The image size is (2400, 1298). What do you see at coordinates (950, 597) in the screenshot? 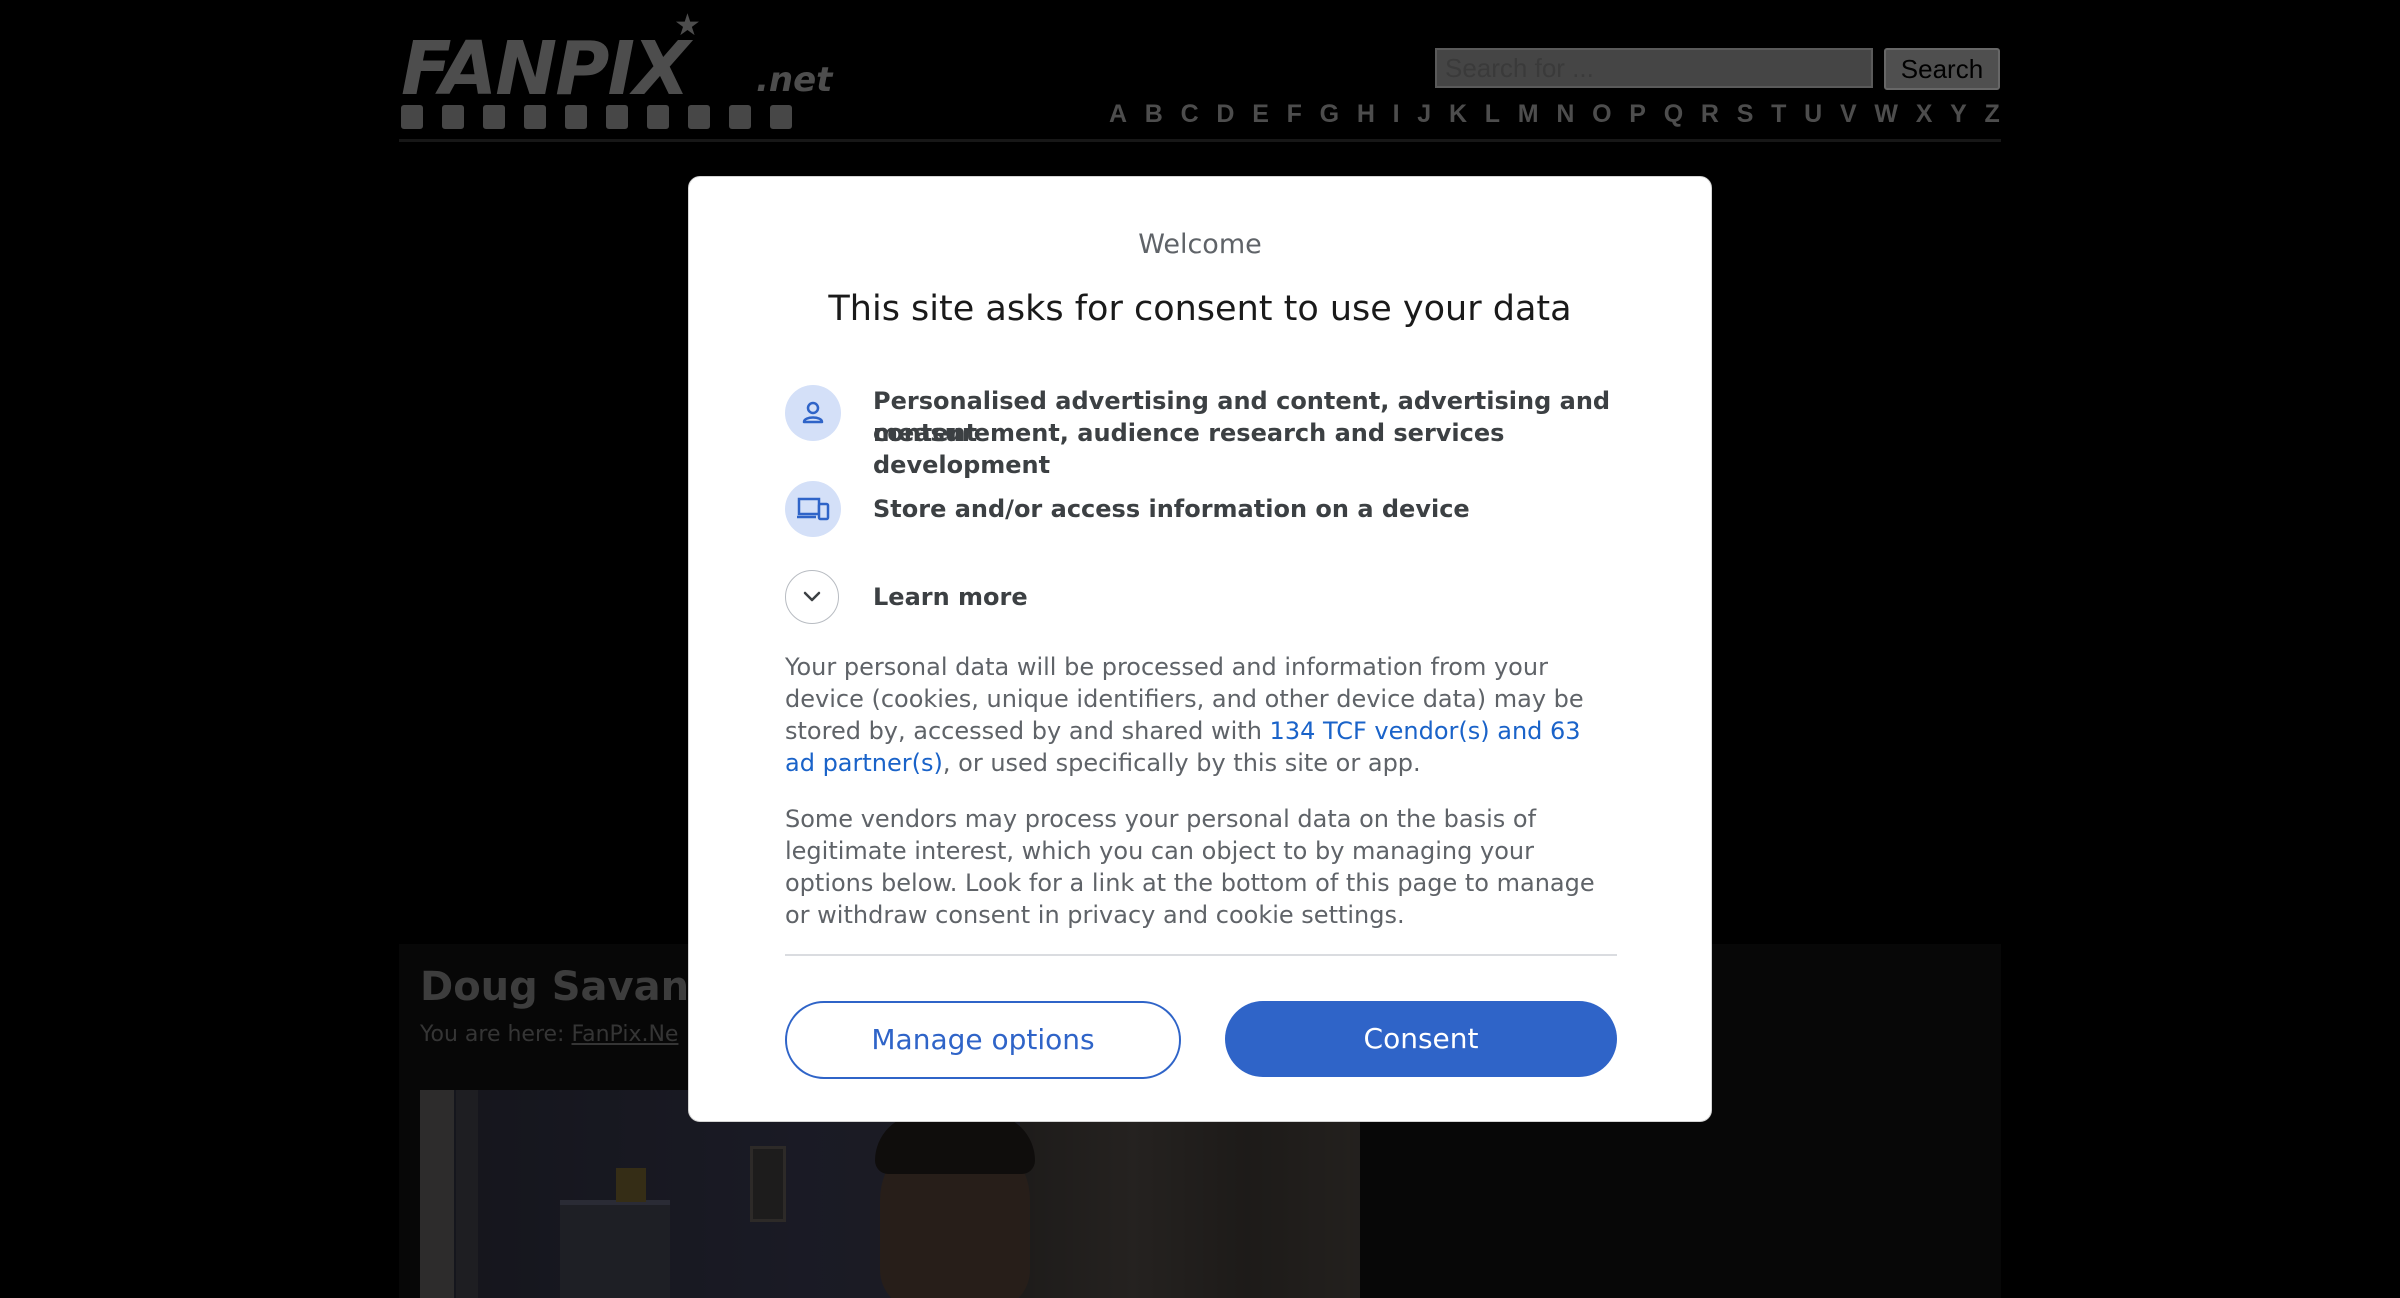
I see `learn-more-label: Learn more` at bounding box center [950, 597].